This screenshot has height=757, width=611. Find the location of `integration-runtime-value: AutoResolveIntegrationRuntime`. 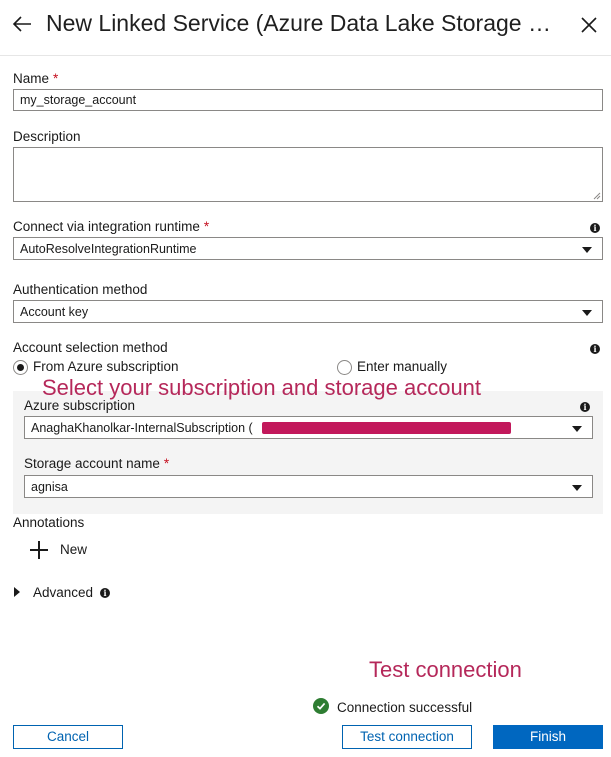

integration-runtime-value: AutoResolveIntegrationRuntime is located at coordinates (108, 249).